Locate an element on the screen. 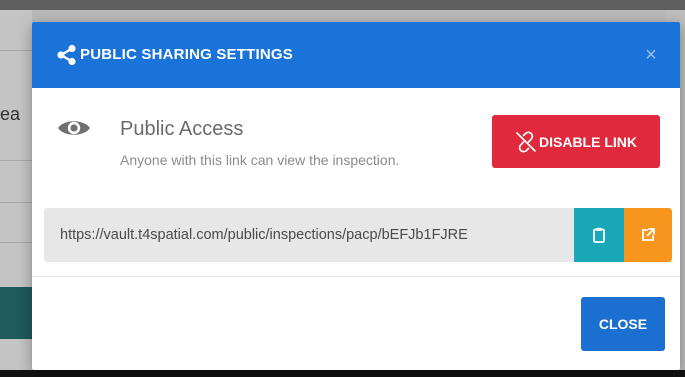 The height and width of the screenshot is (377, 685). share-link-row is located at coordinates (358, 235).